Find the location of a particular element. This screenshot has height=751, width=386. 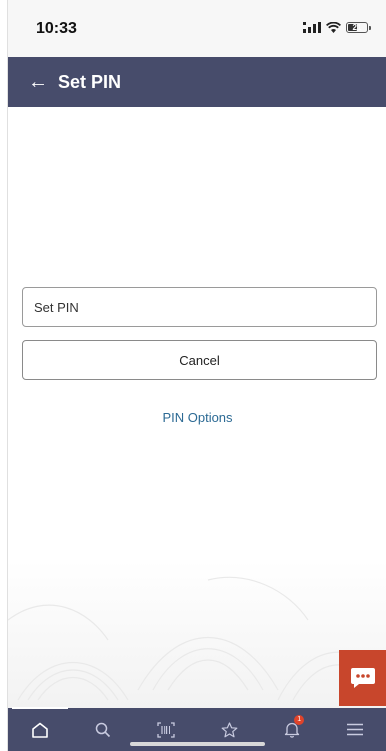

set-pin-input is located at coordinates (199, 307).